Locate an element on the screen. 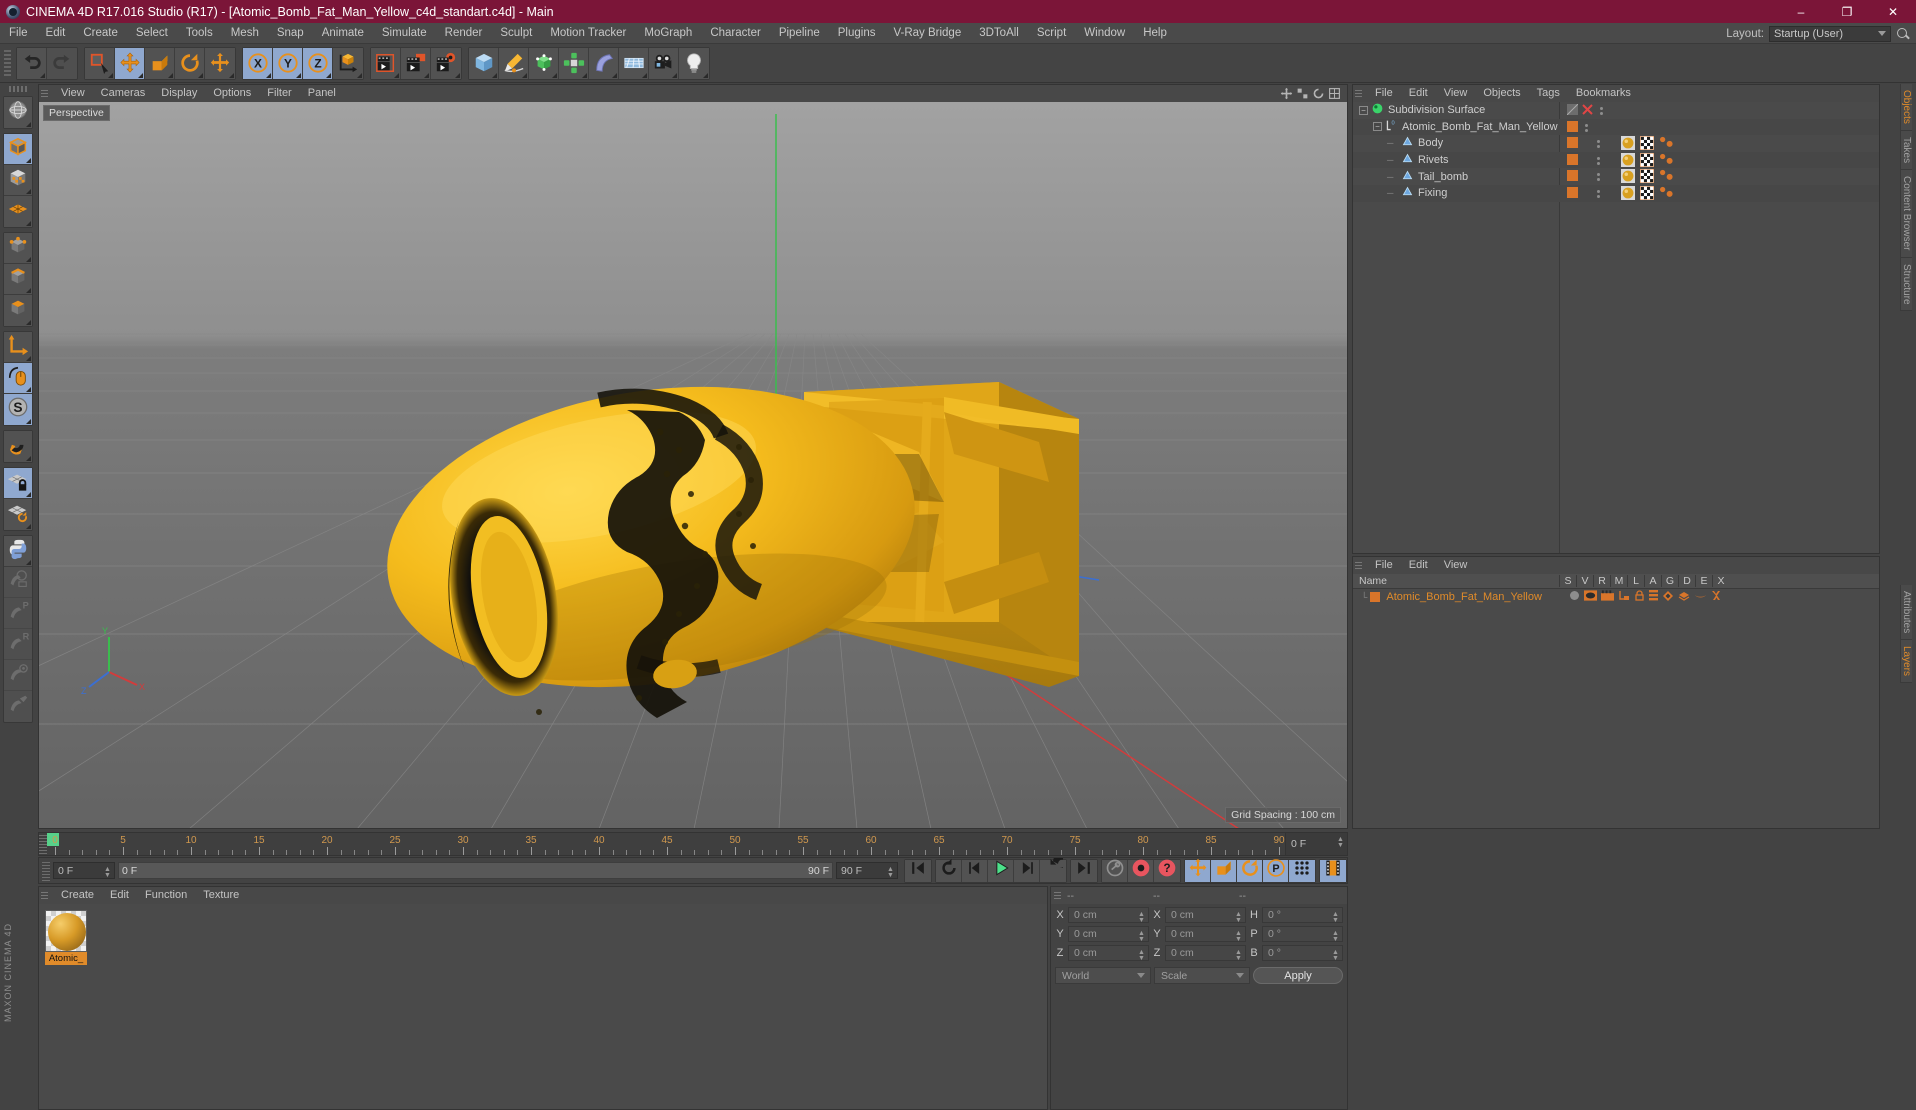 This screenshot has height=1110, width=1916. menu-item-tools: Tools is located at coordinates (199, 33).